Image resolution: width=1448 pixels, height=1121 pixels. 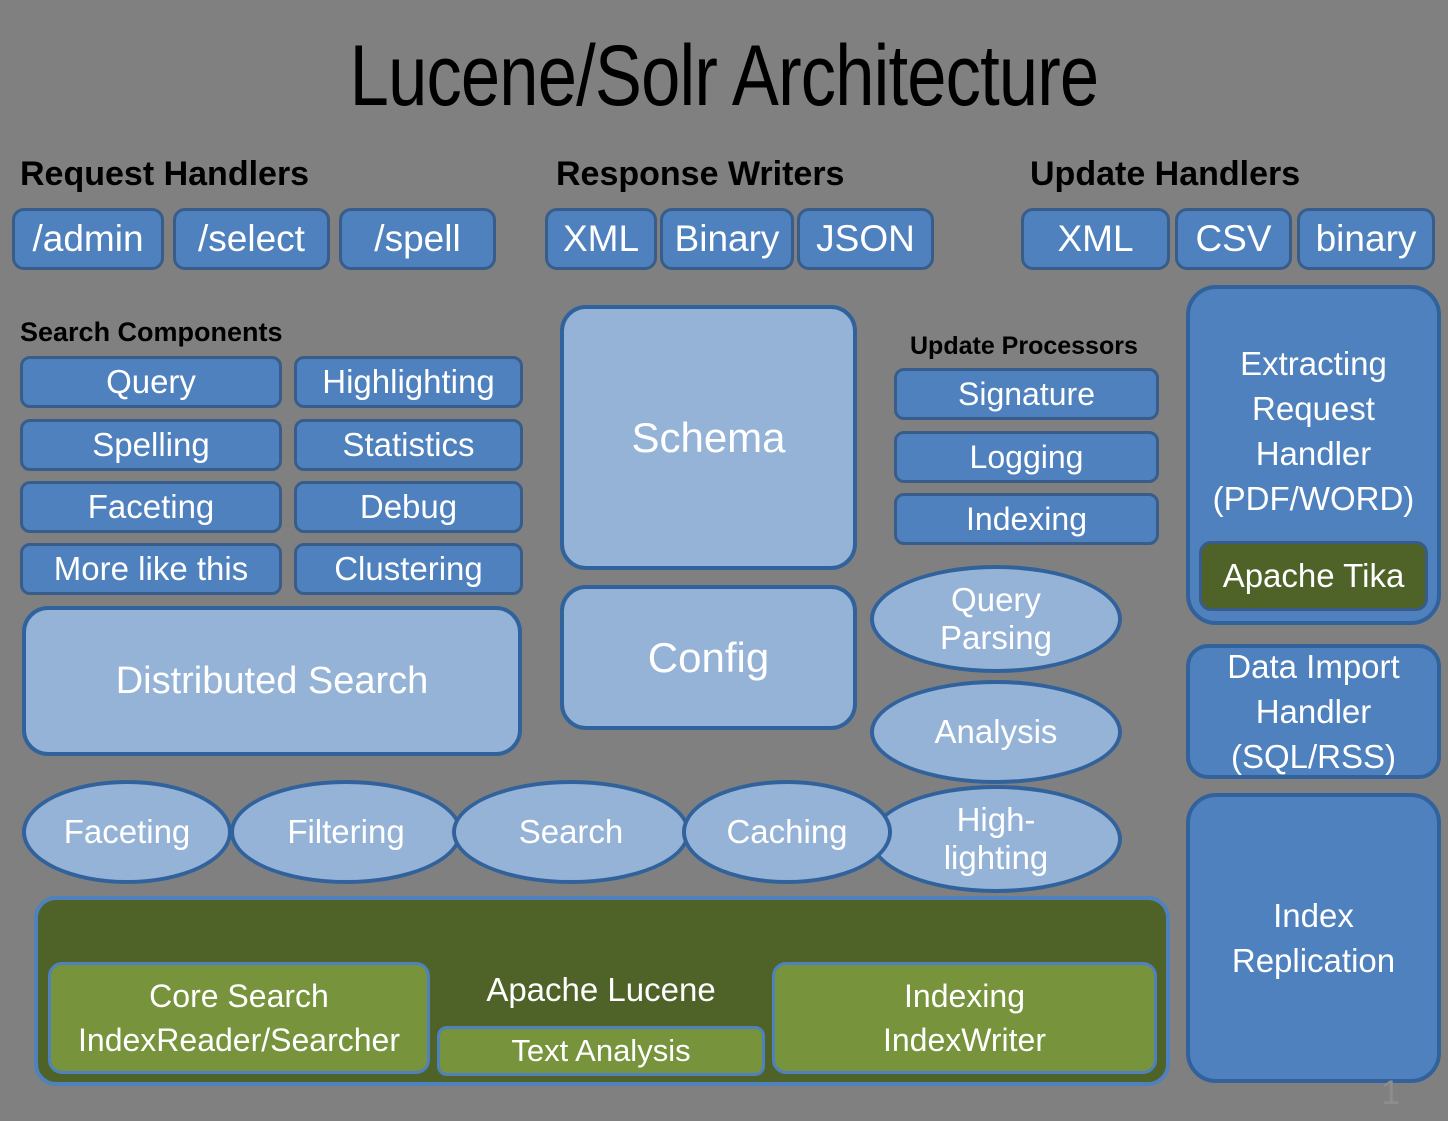 What do you see at coordinates (996, 619) in the screenshot?
I see `ellipse-query-parsing: Query Parsing` at bounding box center [996, 619].